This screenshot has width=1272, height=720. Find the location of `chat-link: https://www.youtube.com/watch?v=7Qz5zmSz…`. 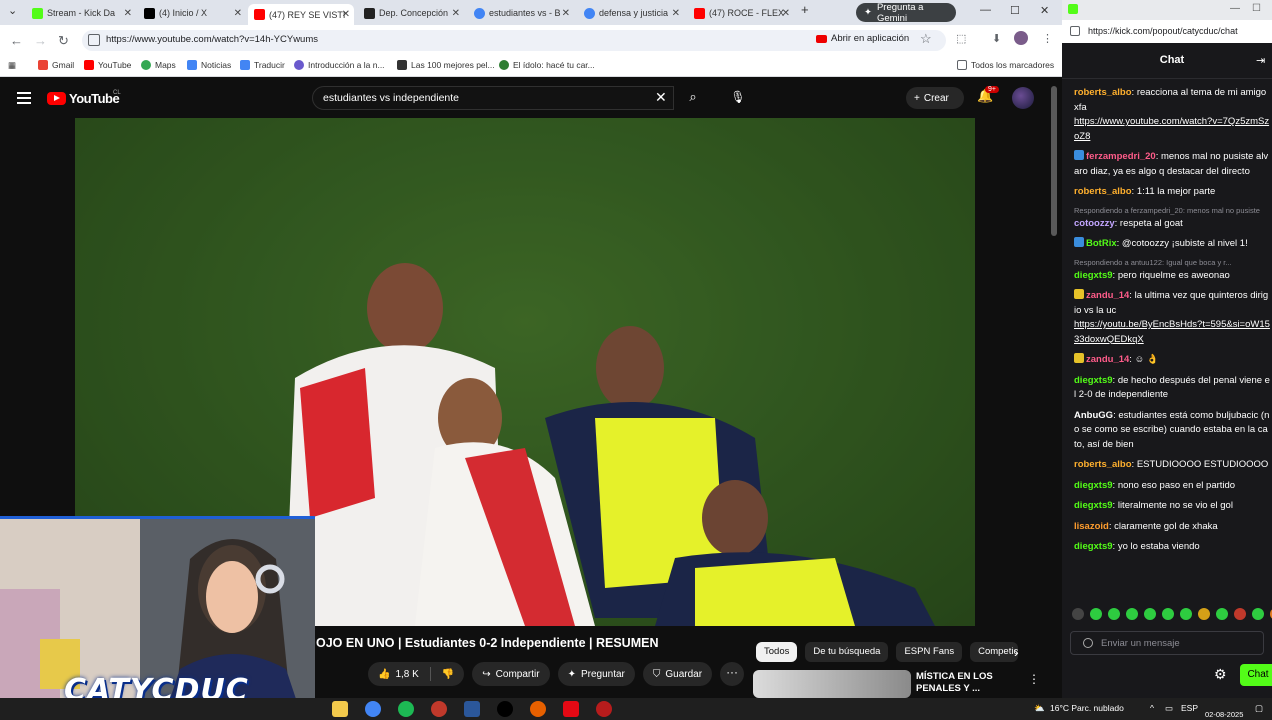

chat-link: https://www.youtube.com/watch?v=7Qz5zmSz… is located at coordinates (1171, 129).